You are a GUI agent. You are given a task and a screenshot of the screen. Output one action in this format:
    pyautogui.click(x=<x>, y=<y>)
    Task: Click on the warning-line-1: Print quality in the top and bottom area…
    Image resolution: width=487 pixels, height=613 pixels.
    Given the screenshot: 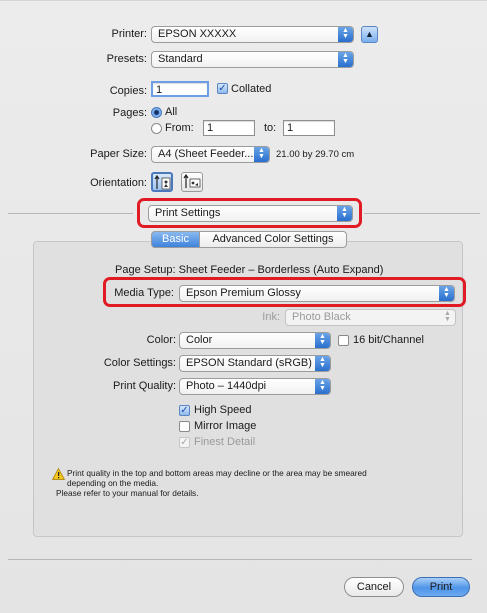 What is the action you would take?
    pyautogui.click(x=217, y=473)
    